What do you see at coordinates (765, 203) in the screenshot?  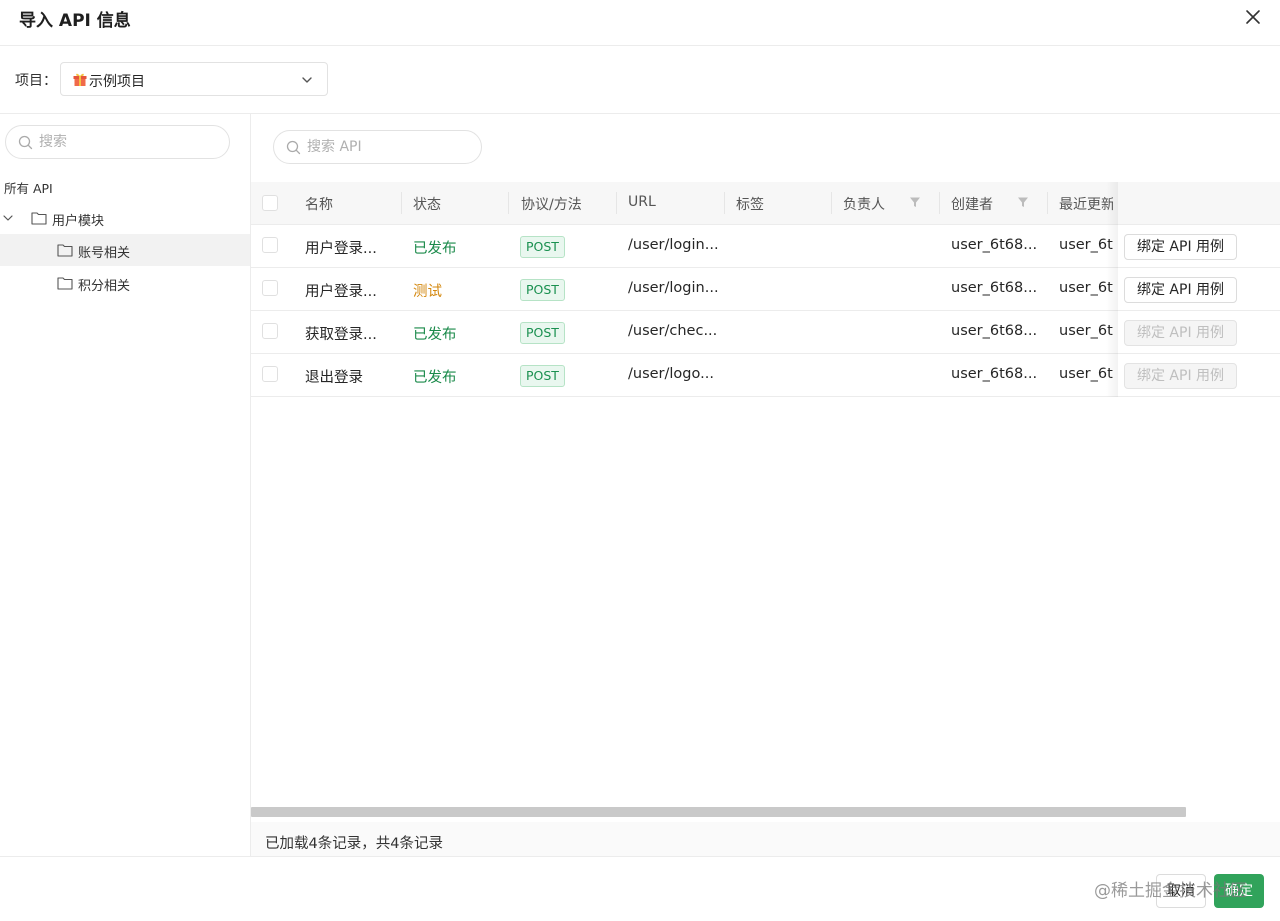 I see `table-header: 名称 状态 协议/方法 URL 标签 负责人 创建者 最近更新` at bounding box center [765, 203].